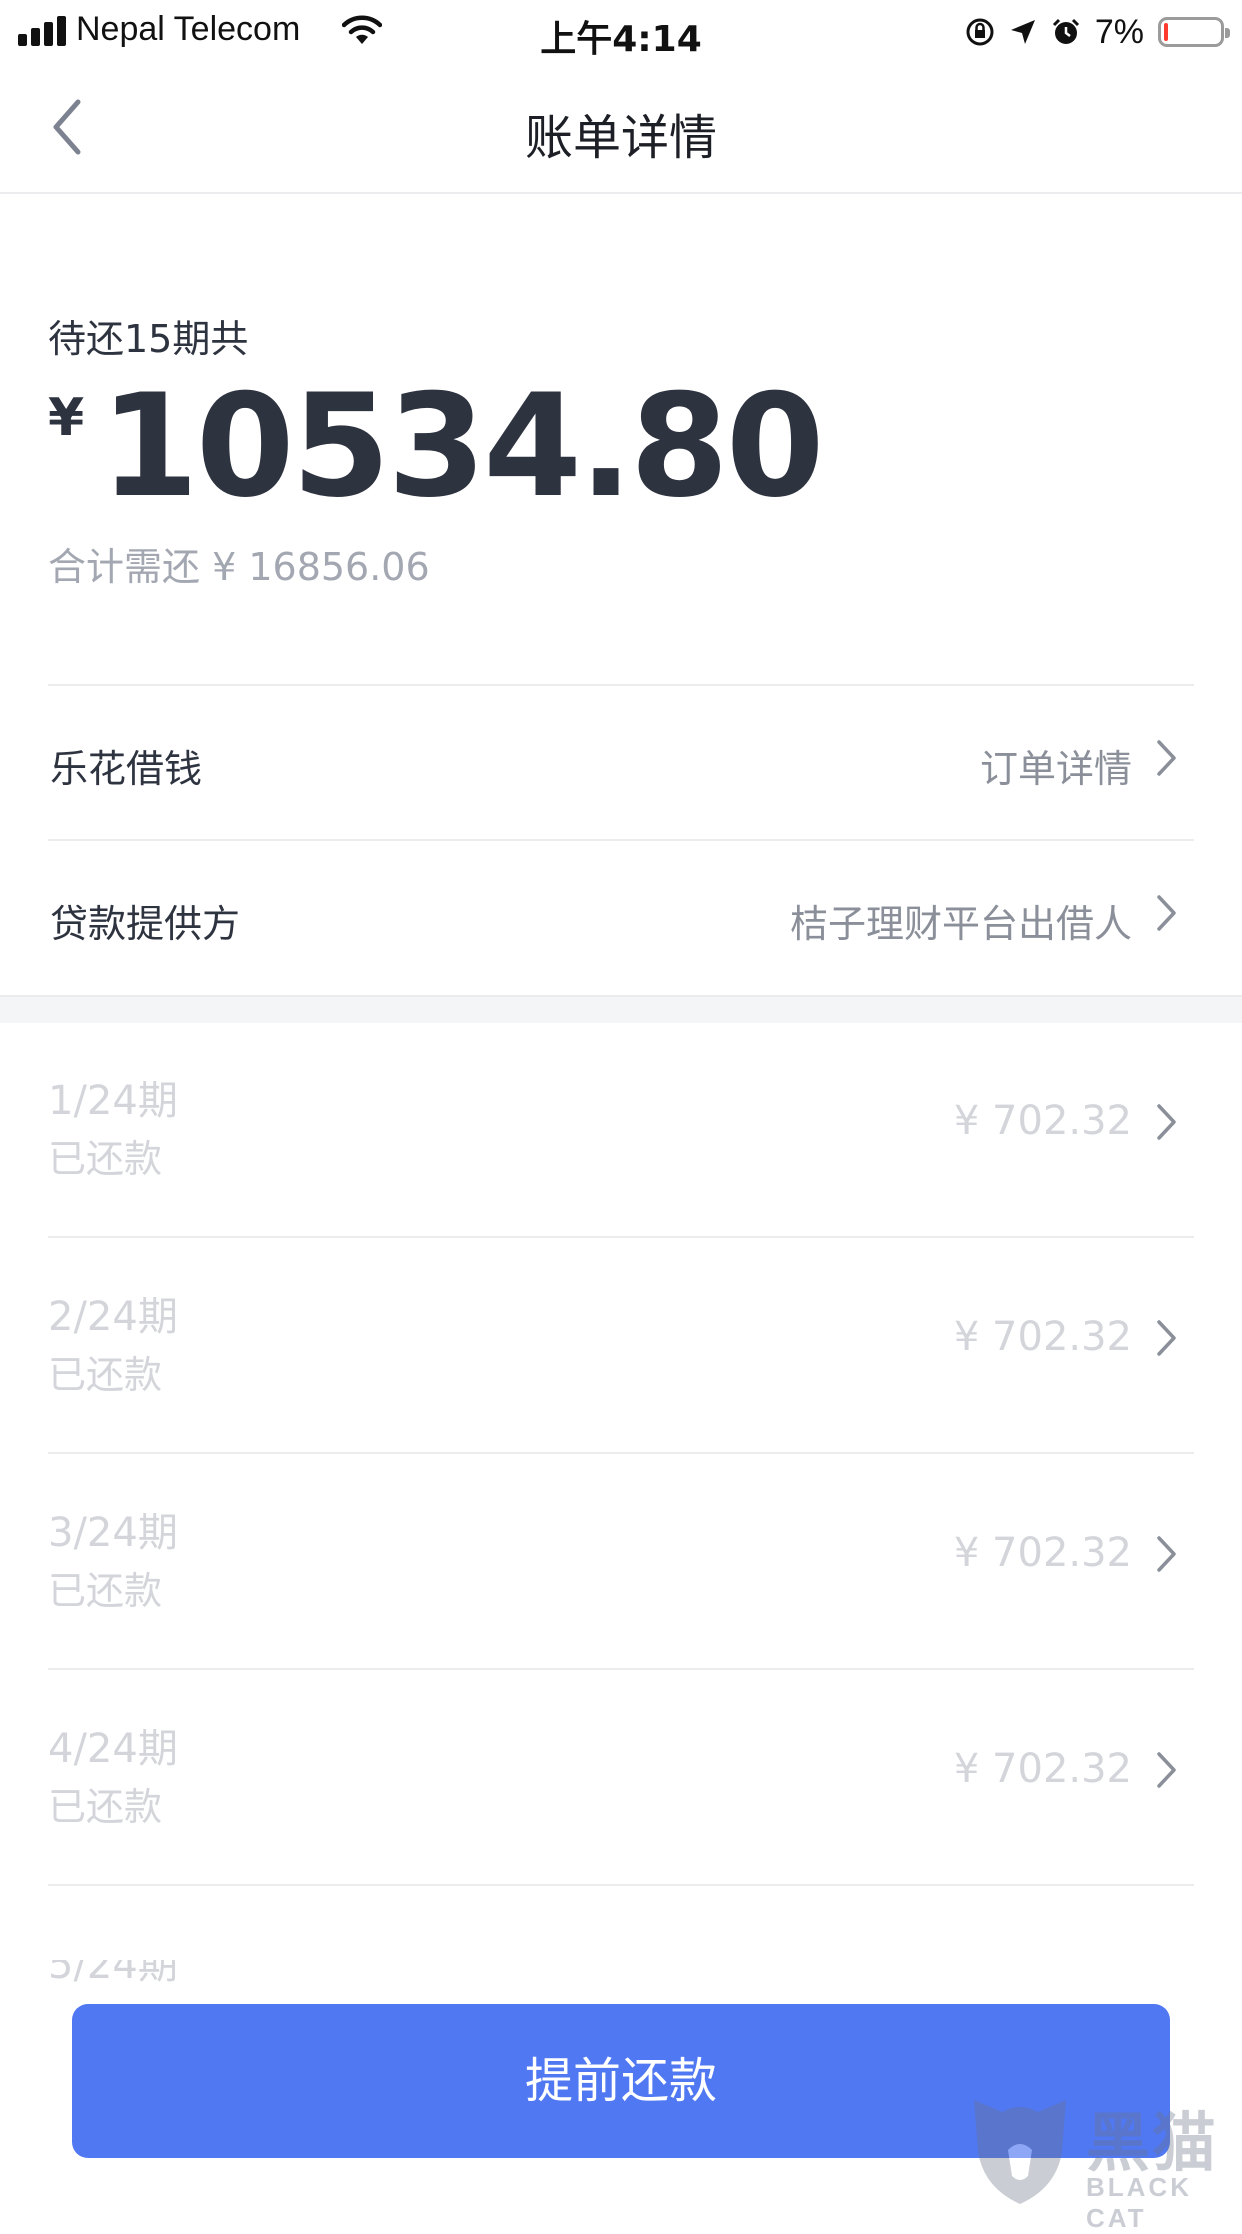  I want to click on installment-row: 3/24期 已还款 ¥ 702.32, so click(621, 1561).